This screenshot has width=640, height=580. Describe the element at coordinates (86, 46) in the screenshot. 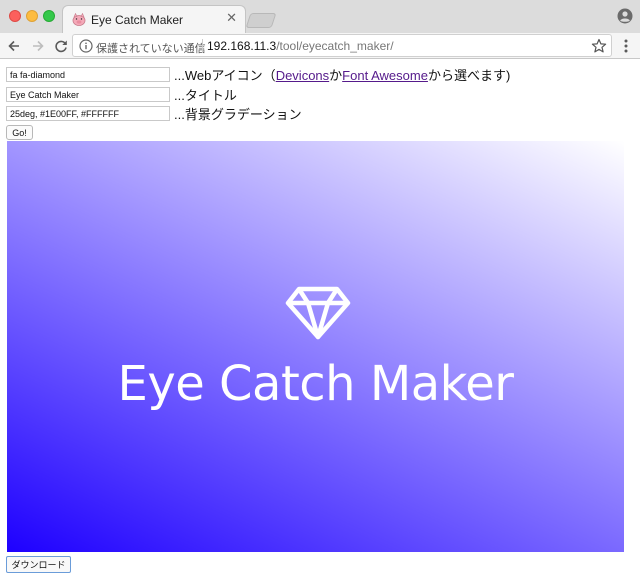

I see `info-icon` at that location.